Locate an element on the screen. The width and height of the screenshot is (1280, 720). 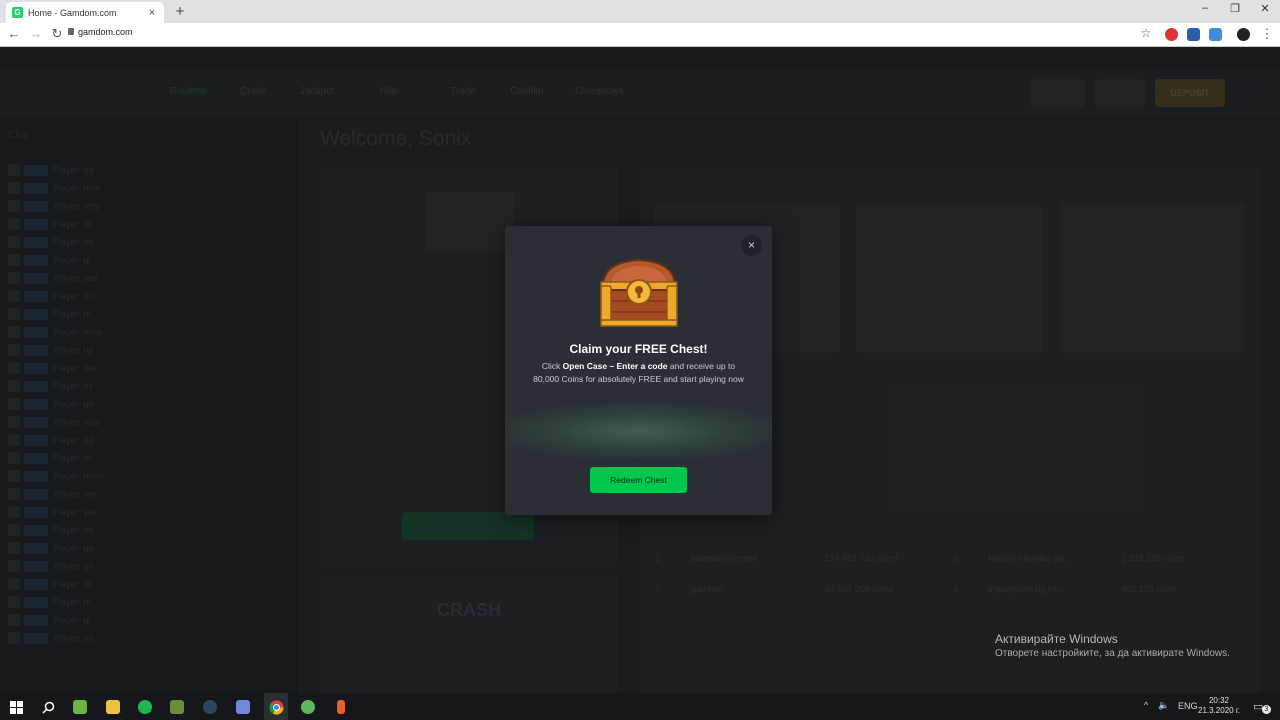
chrome-icon is located at coordinates (276, 707).